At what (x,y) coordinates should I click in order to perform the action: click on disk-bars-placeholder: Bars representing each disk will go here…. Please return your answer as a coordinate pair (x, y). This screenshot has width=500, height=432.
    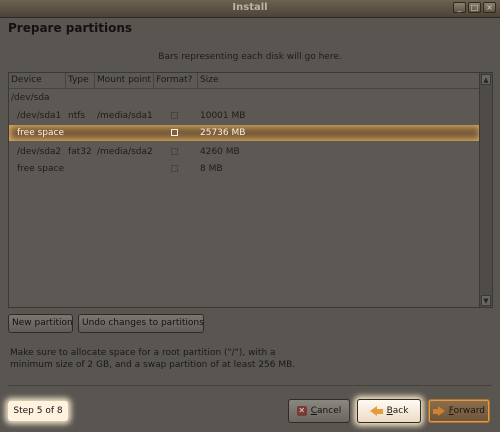
    Looking at the image, I should click on (250, 57).